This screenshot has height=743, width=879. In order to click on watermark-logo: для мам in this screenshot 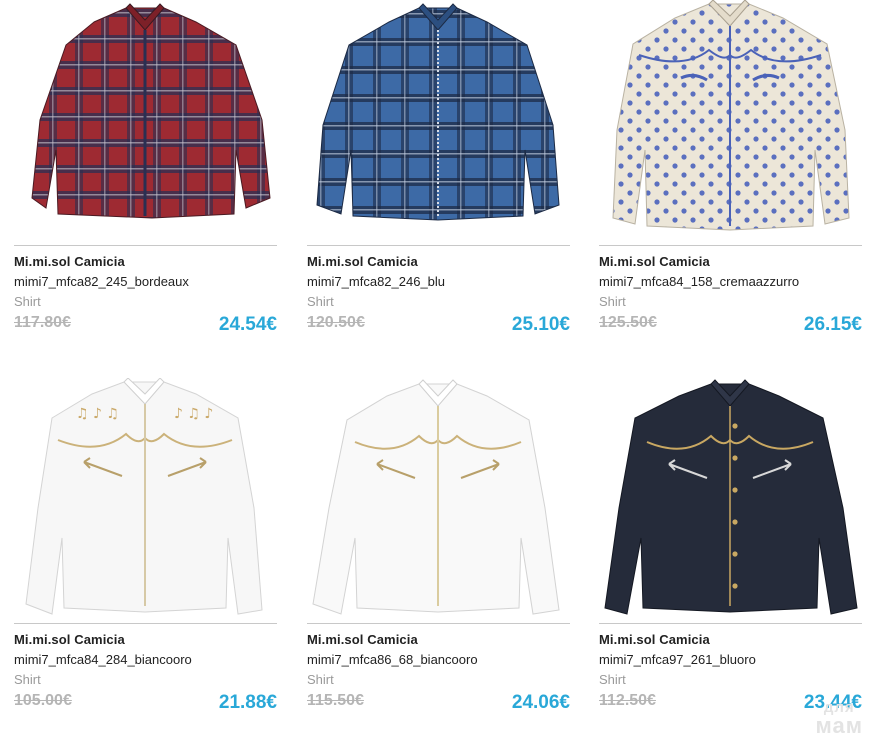, I will do `click(840, 718)`.